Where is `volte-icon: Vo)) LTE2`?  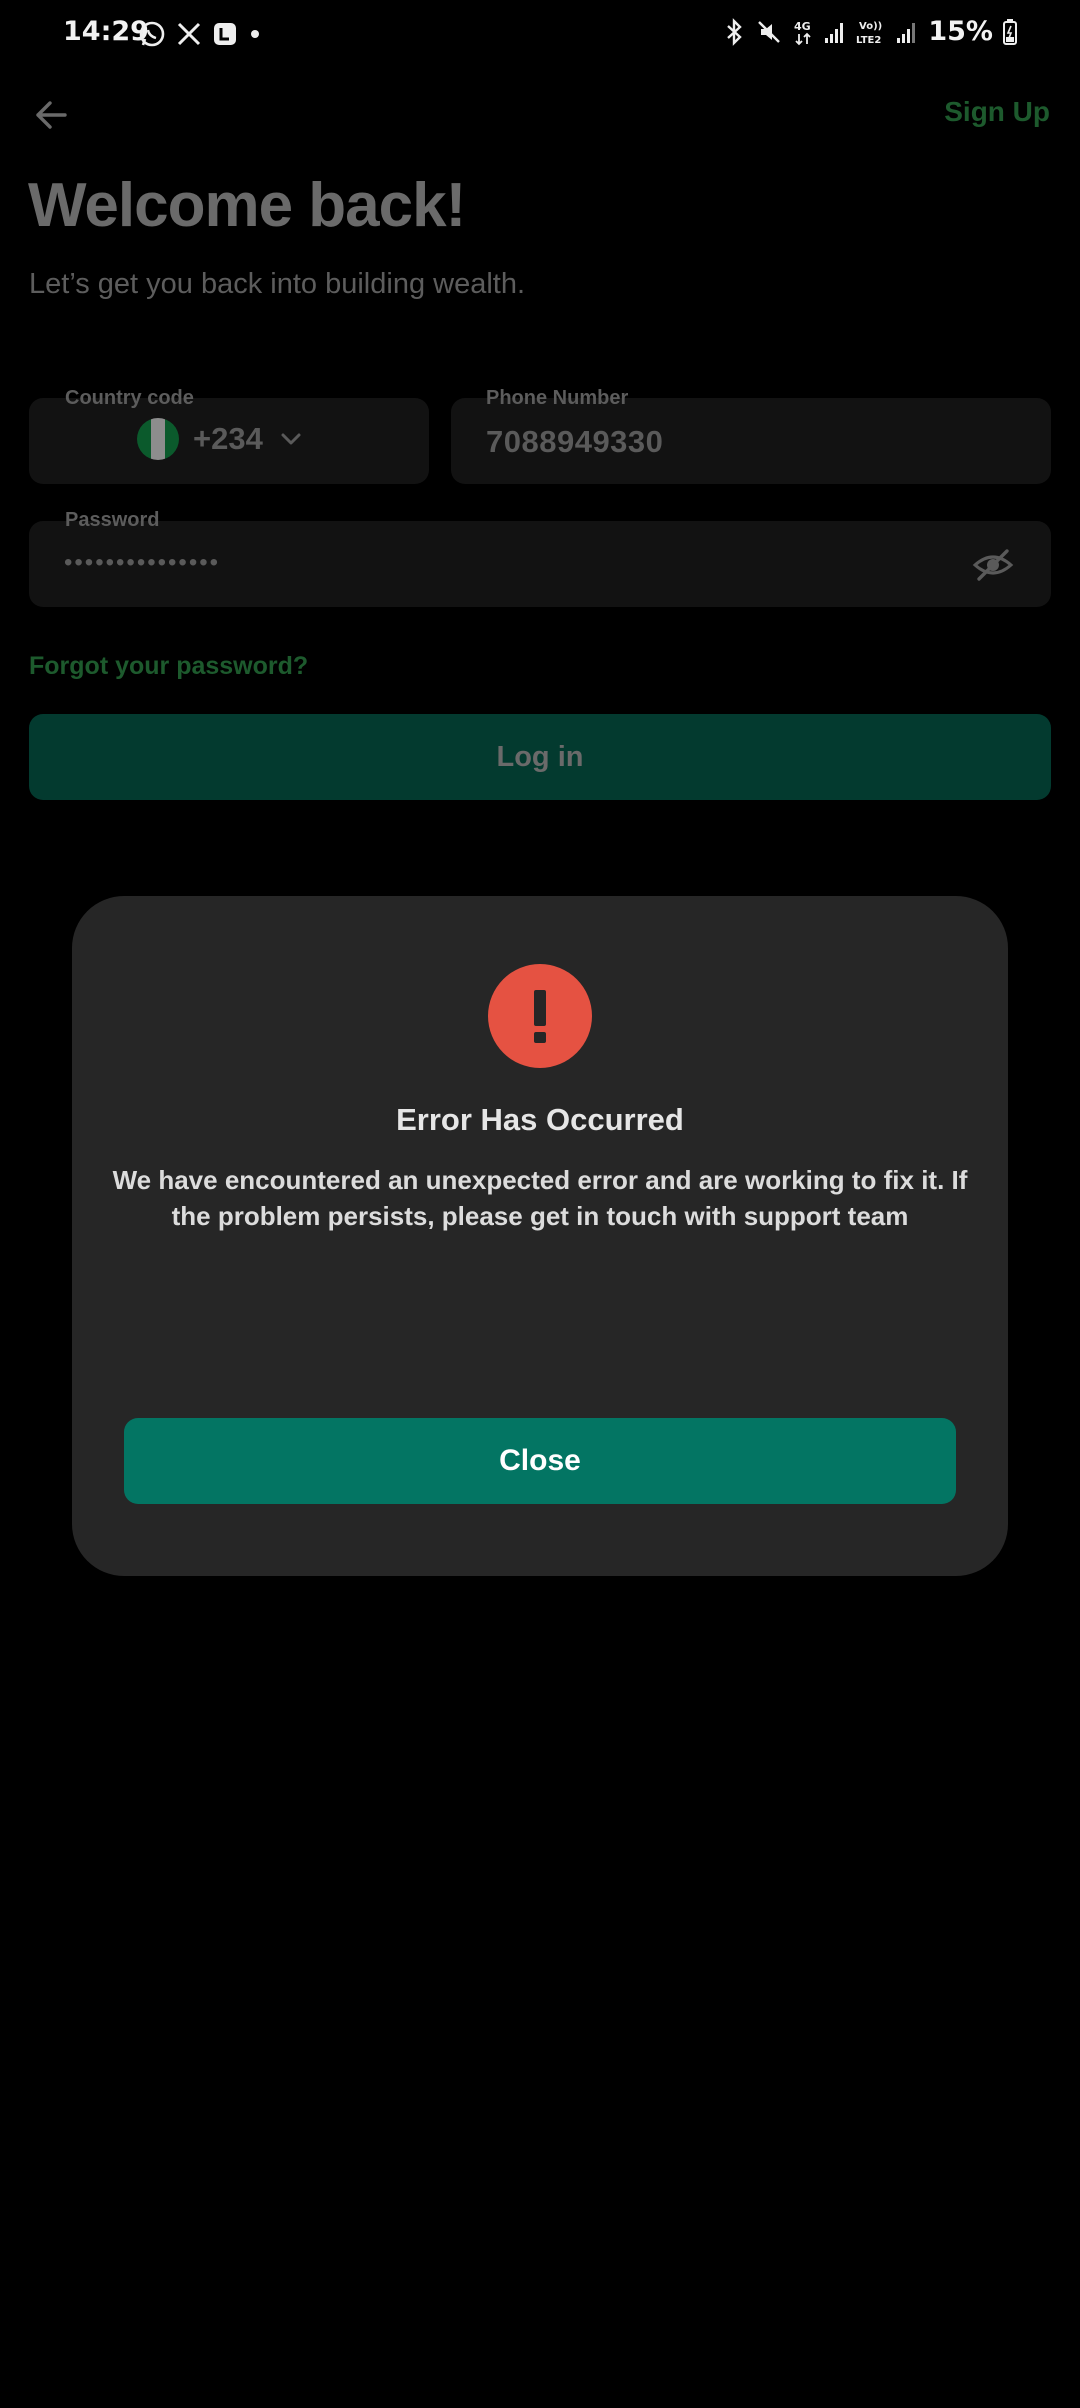 volte-icon: Vo)) LTE2 is located at coordinates (871, 32).